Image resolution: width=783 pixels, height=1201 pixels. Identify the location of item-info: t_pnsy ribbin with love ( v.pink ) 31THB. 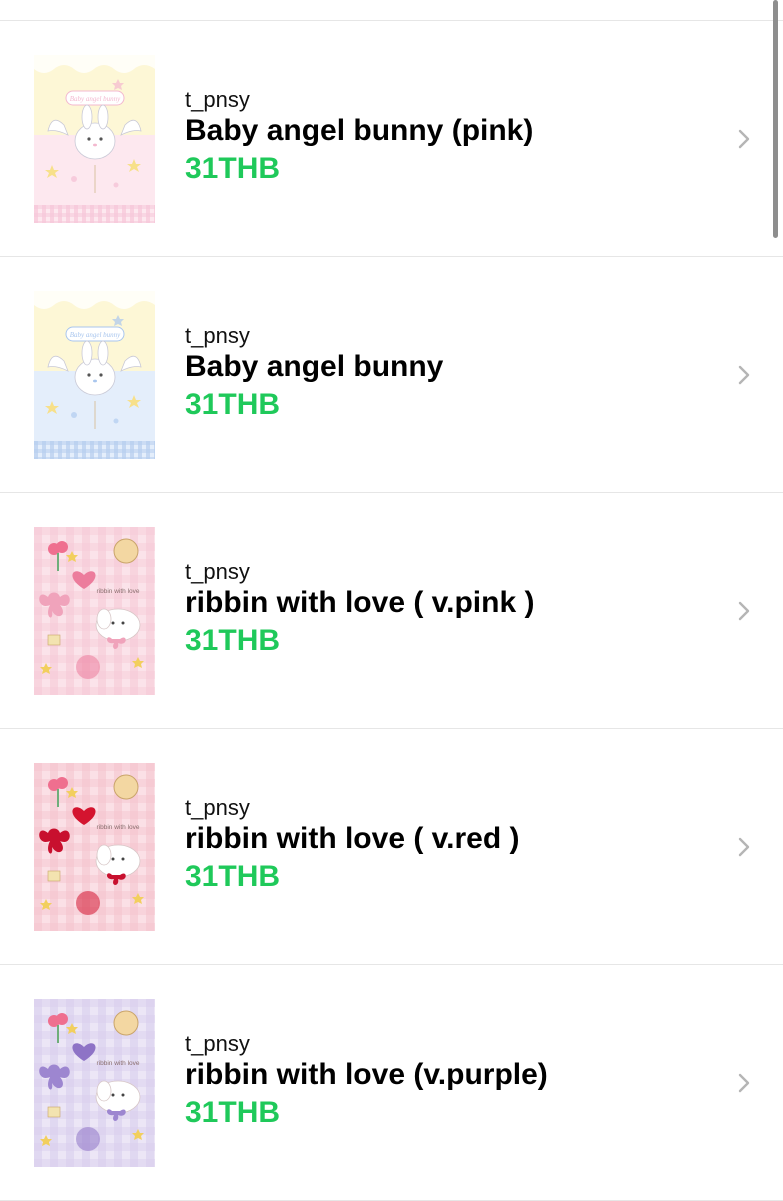
(359, 609).